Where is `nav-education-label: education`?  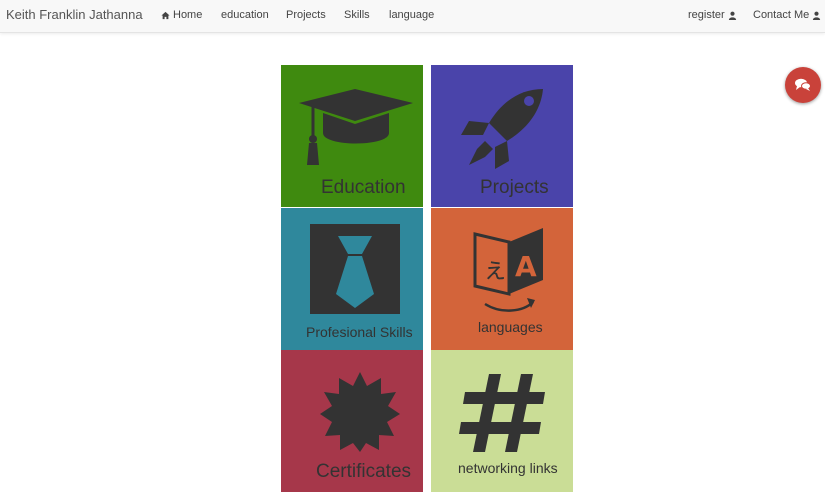 nav-education-label: education is located at coordinates (245, 15).